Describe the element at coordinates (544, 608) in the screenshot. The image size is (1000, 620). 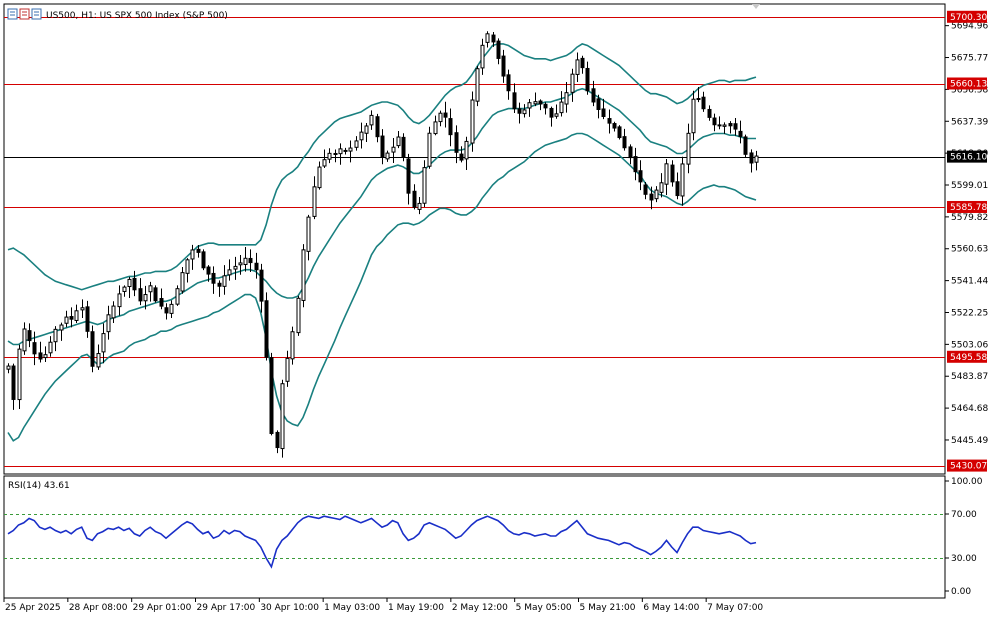
I see `time-tick-label: 5 May 05:00` at that location.